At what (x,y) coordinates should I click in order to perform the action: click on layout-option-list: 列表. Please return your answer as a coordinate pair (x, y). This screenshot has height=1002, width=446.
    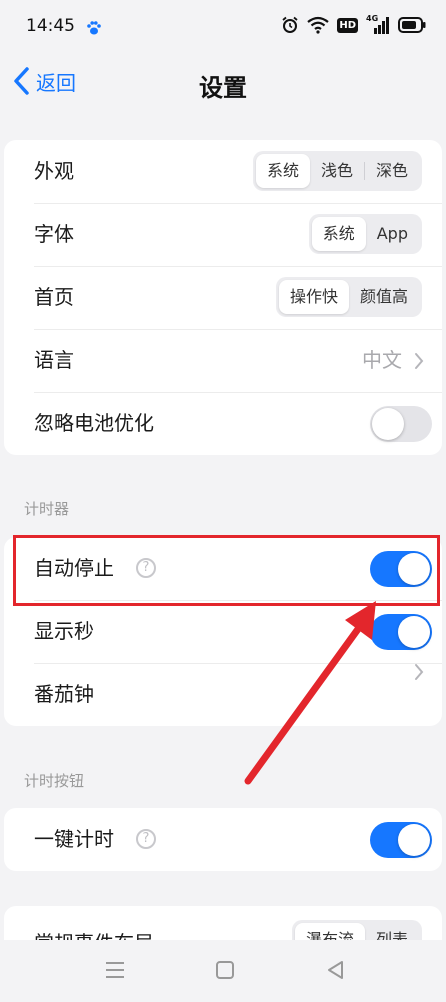
    Looking at the image, I should click on (392, 931).